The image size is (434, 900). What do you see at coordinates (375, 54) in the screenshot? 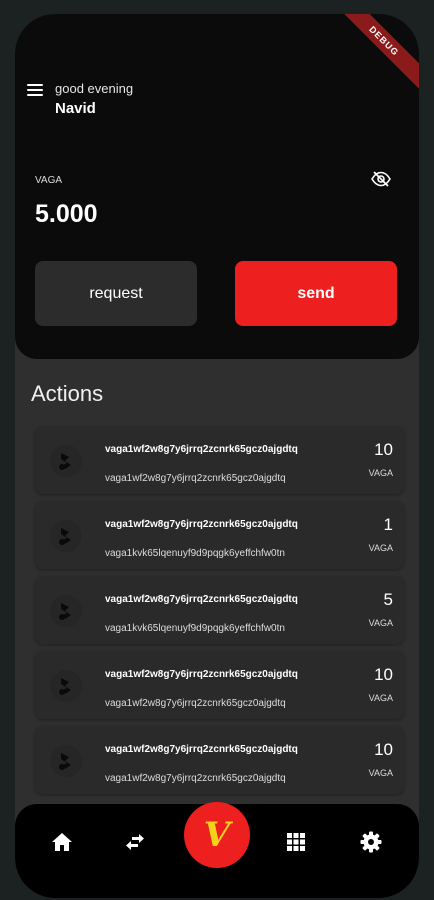
I see `debug-banner: DEBUG` at bounding box center [375, 54].